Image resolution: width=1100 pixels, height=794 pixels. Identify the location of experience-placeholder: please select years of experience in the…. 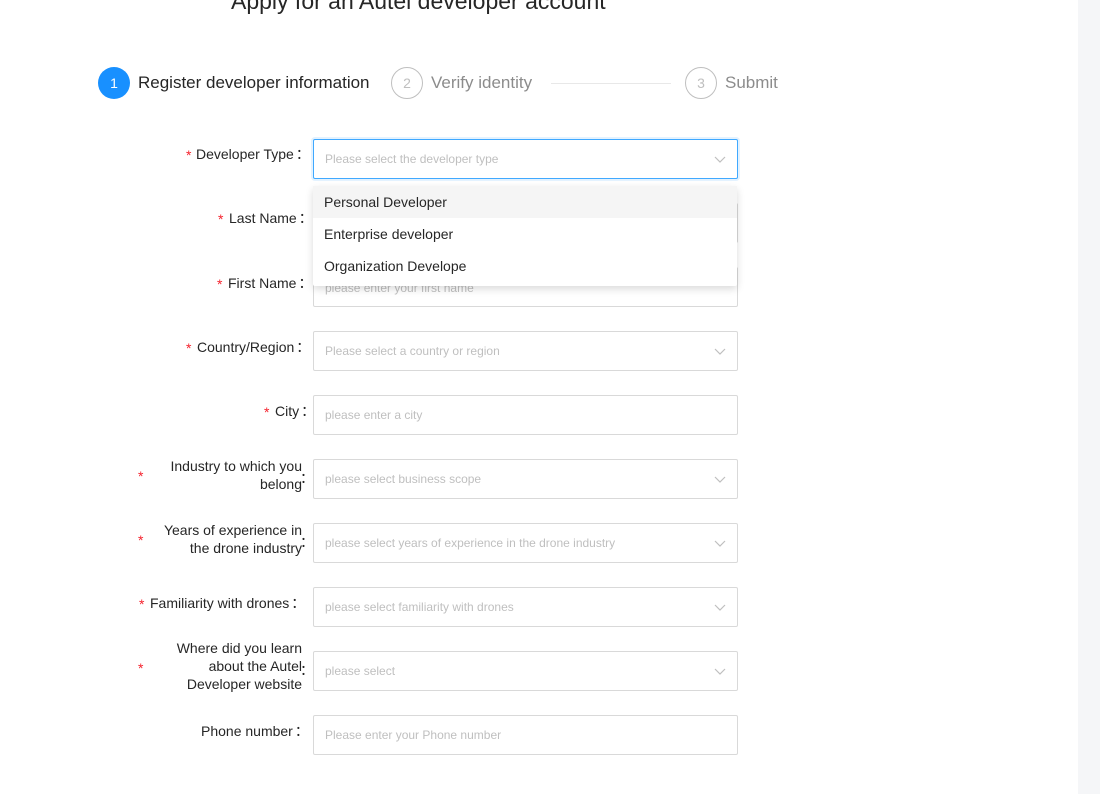
(470, 543).